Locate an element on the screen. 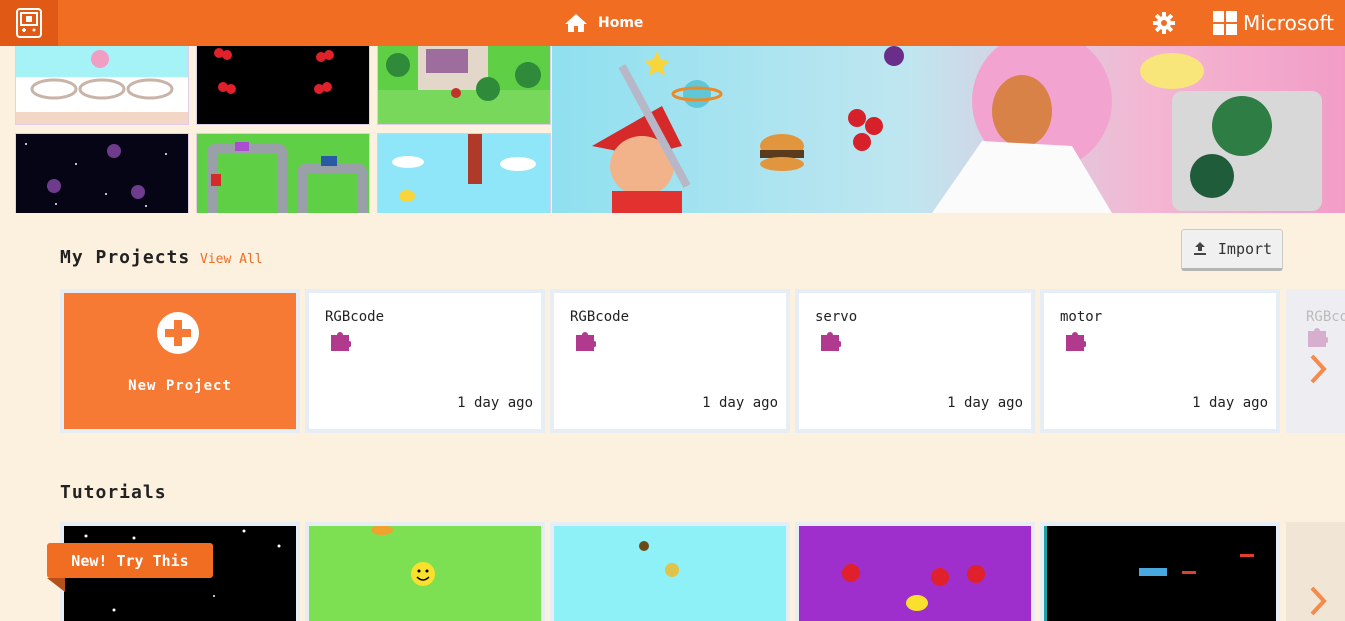  view-all-link: View All is located at coordinates (231, 259).